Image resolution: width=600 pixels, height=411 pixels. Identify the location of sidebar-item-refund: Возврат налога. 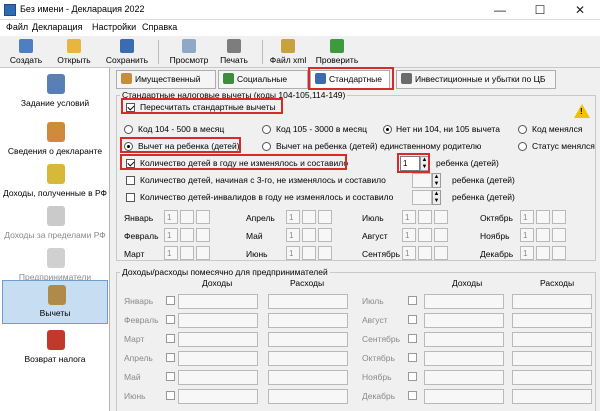
(55, 351).